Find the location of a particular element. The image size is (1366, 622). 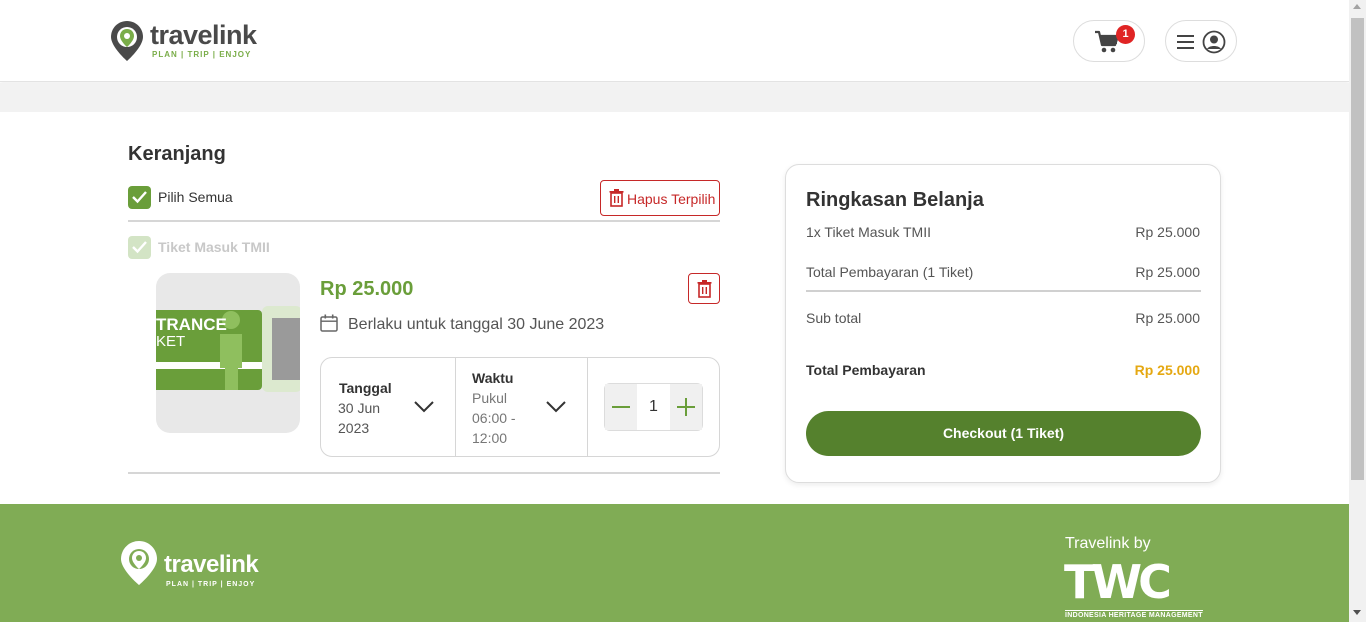

summary-subtotal-label: Sub total is located at coordinates (834, 318).